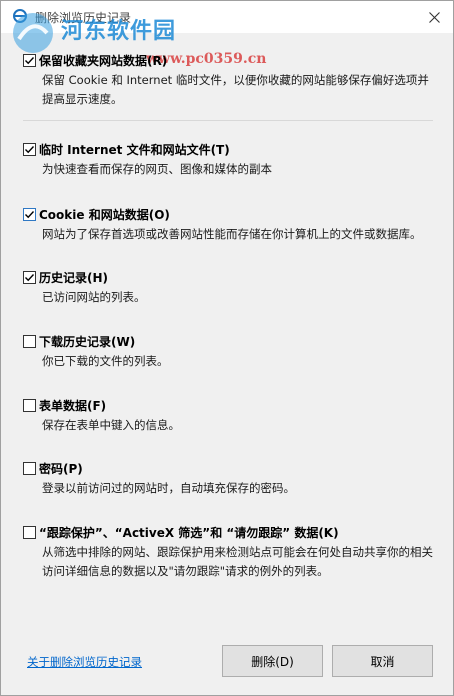 The width and height of the screenshot is (454, 696). Describe the element at coordinates (94, 297) in the screenshot. I see `option-description: 已访问网站的列表。` at that location.